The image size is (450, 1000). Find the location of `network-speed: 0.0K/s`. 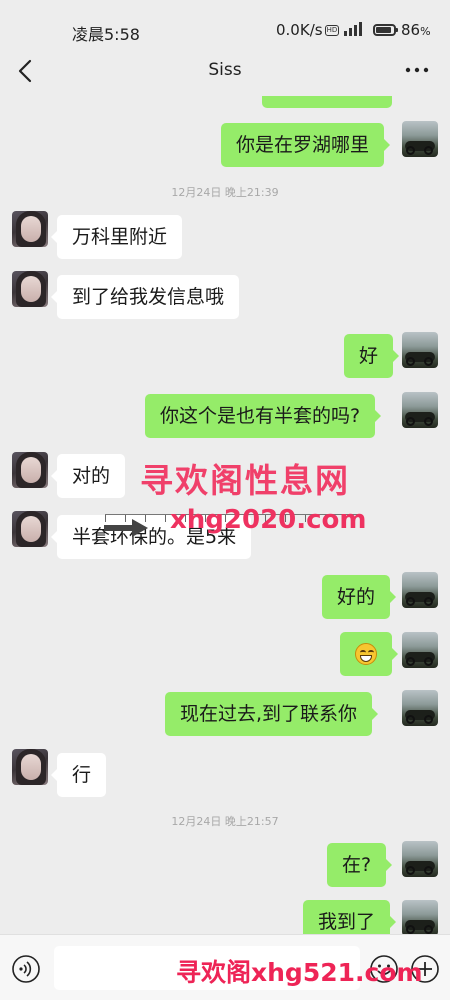

network-speed: 0.0K/s is located at coordinates (299, 30).